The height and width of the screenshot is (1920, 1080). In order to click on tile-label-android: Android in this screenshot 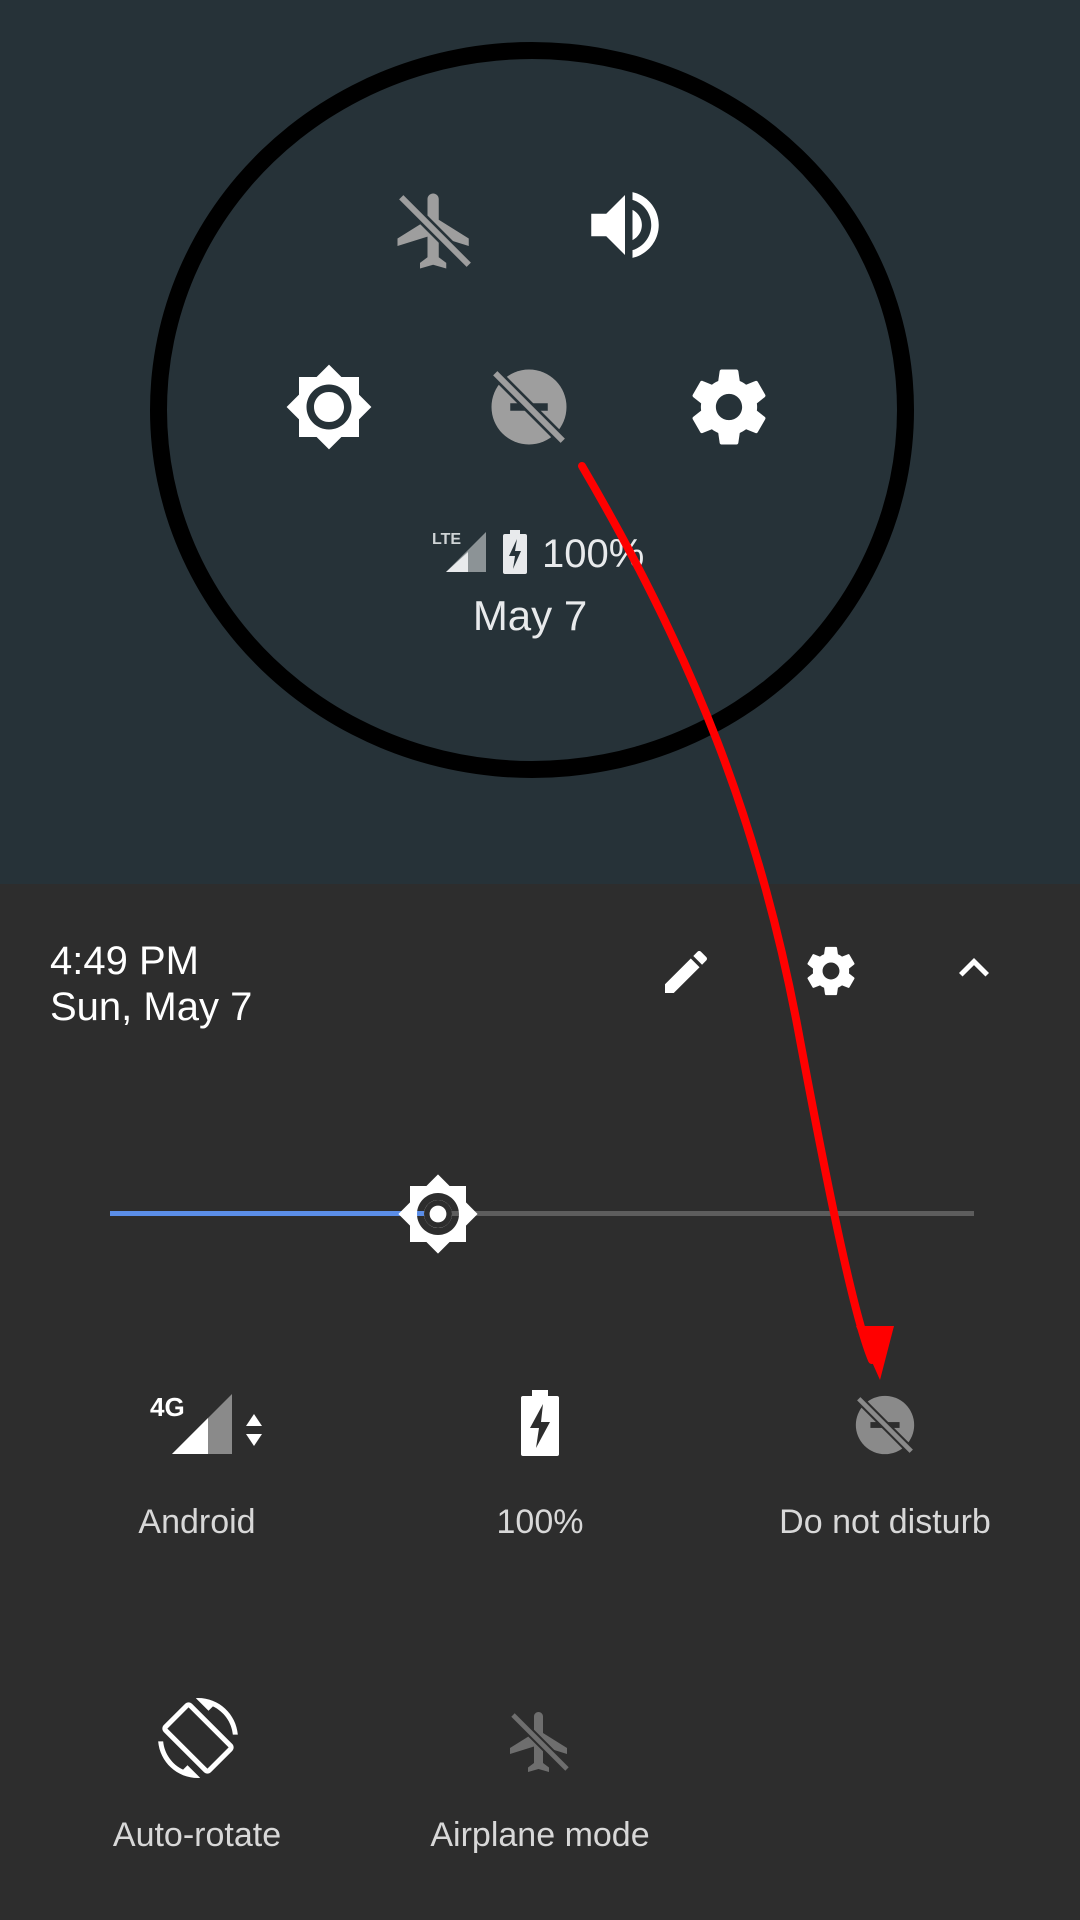, I will do `click(197, 1522)`.